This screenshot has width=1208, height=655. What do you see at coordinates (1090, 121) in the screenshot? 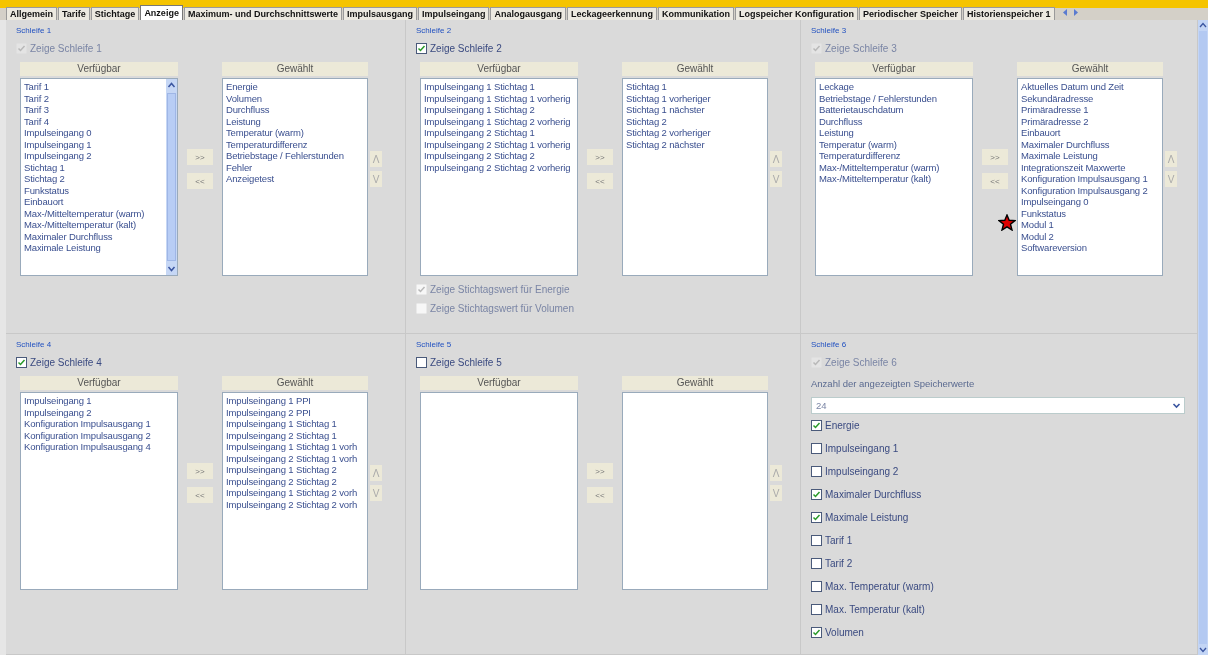
I see `list-item: Primäradresse 2` at bounding box center [1090, 121].